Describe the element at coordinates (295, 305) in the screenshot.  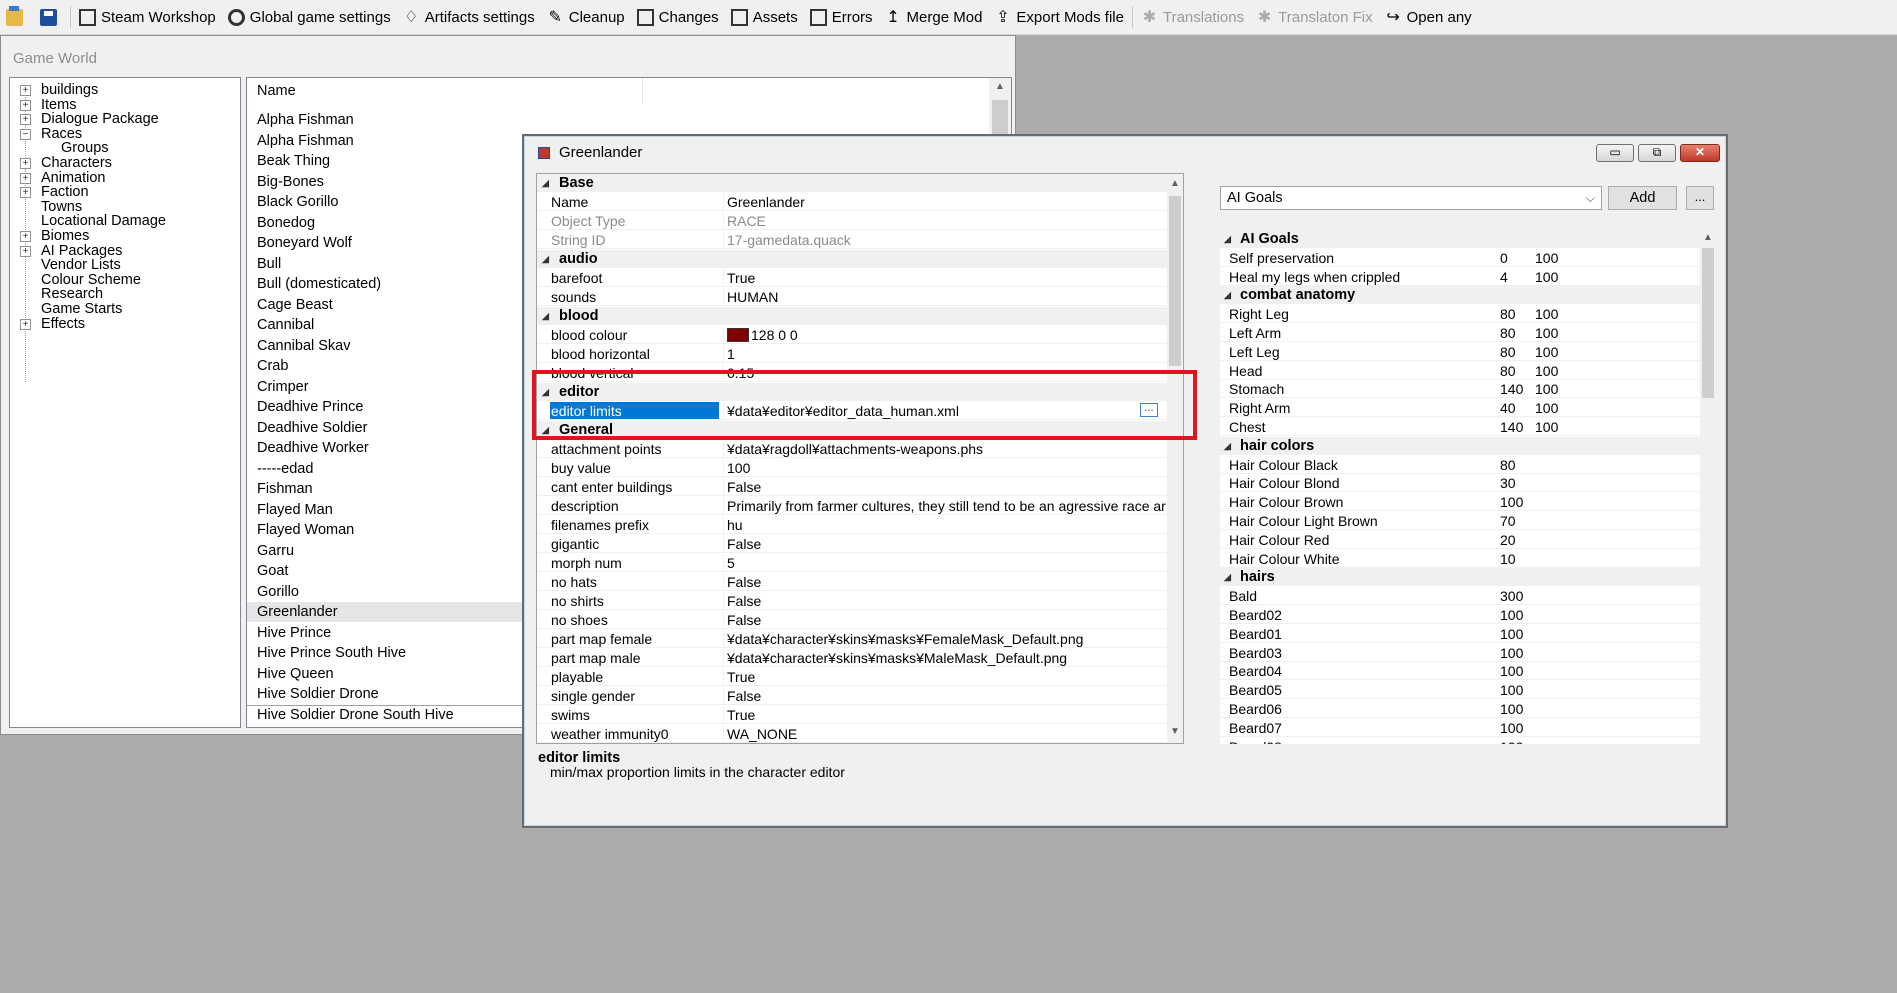
I see `list-item: Cage Beast` at that location.